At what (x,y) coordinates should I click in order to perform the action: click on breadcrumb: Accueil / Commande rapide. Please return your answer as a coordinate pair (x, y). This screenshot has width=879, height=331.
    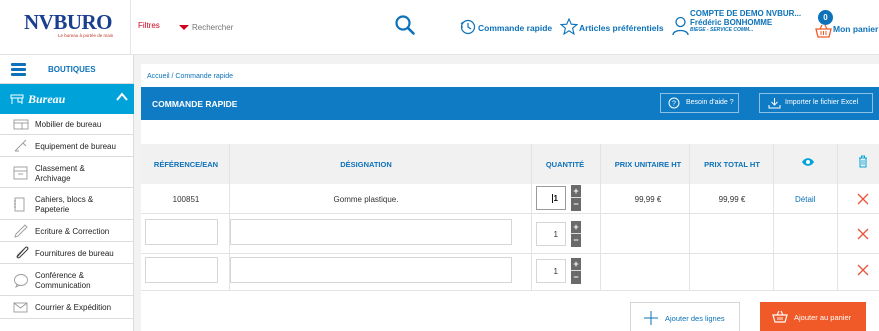
    Looking at the image, I should click on (190, 76).